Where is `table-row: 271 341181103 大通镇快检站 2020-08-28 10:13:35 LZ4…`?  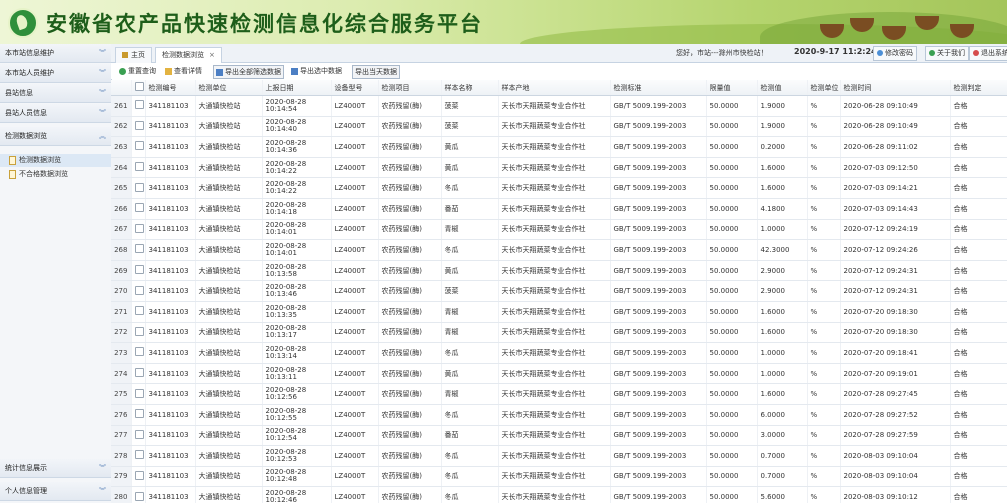
table-row: 271 341181103 大通镇快检站 2020-08-28 10:13:35 LZ4… is located at coordinates (559, 312).